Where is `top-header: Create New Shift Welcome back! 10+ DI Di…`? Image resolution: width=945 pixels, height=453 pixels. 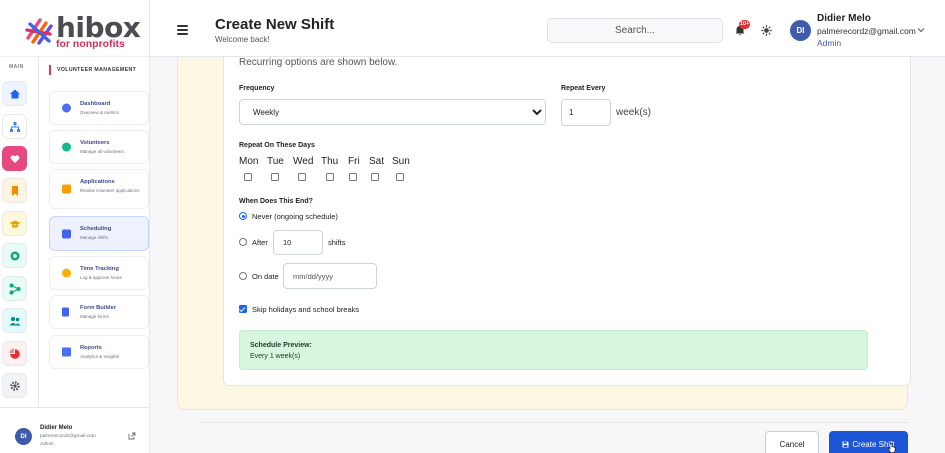 top-header: Create New Shift Welcome back! 10+ DI Di… is located at coordinates (547, 28).